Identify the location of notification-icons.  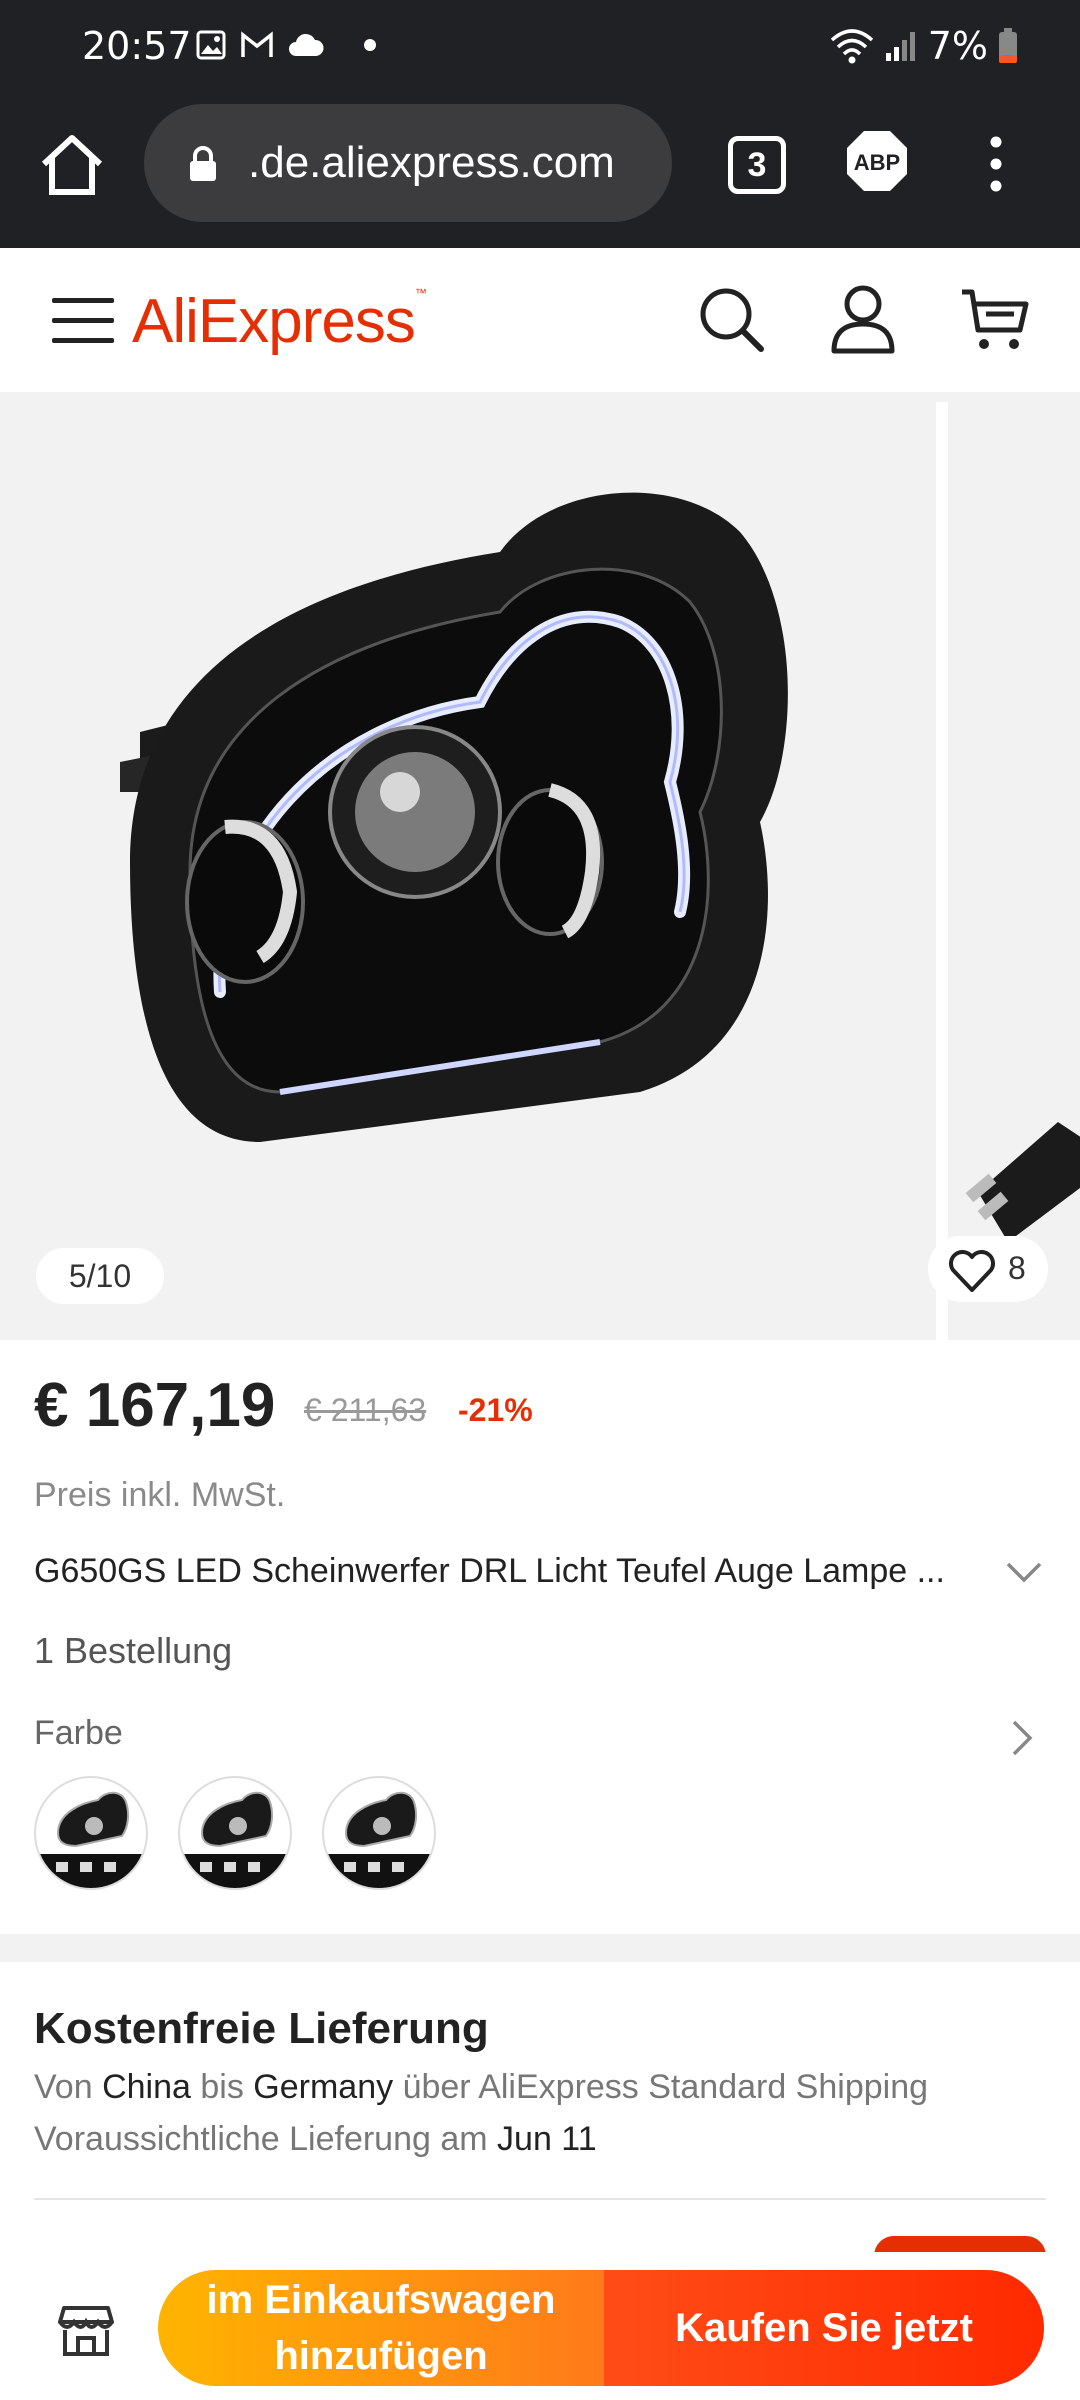
(286, 45).